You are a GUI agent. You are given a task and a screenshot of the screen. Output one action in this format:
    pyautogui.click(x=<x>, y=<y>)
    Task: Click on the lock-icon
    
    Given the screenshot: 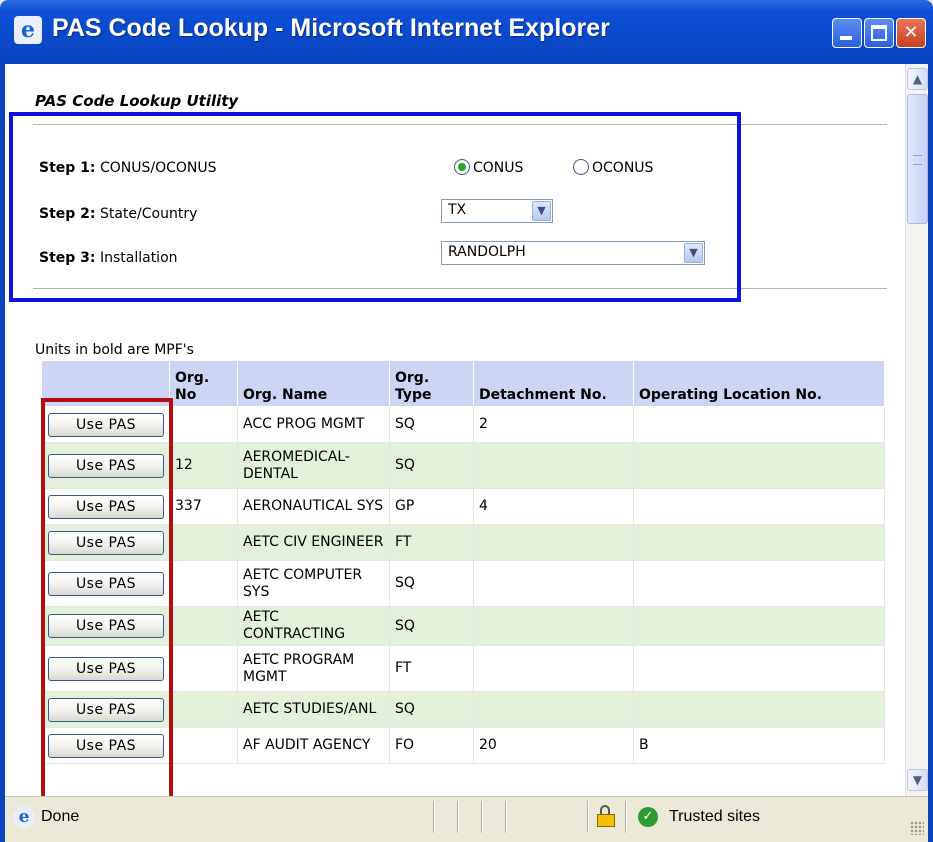 What is the action you would take?
    pyautogui.click(x=606, y=816)
    